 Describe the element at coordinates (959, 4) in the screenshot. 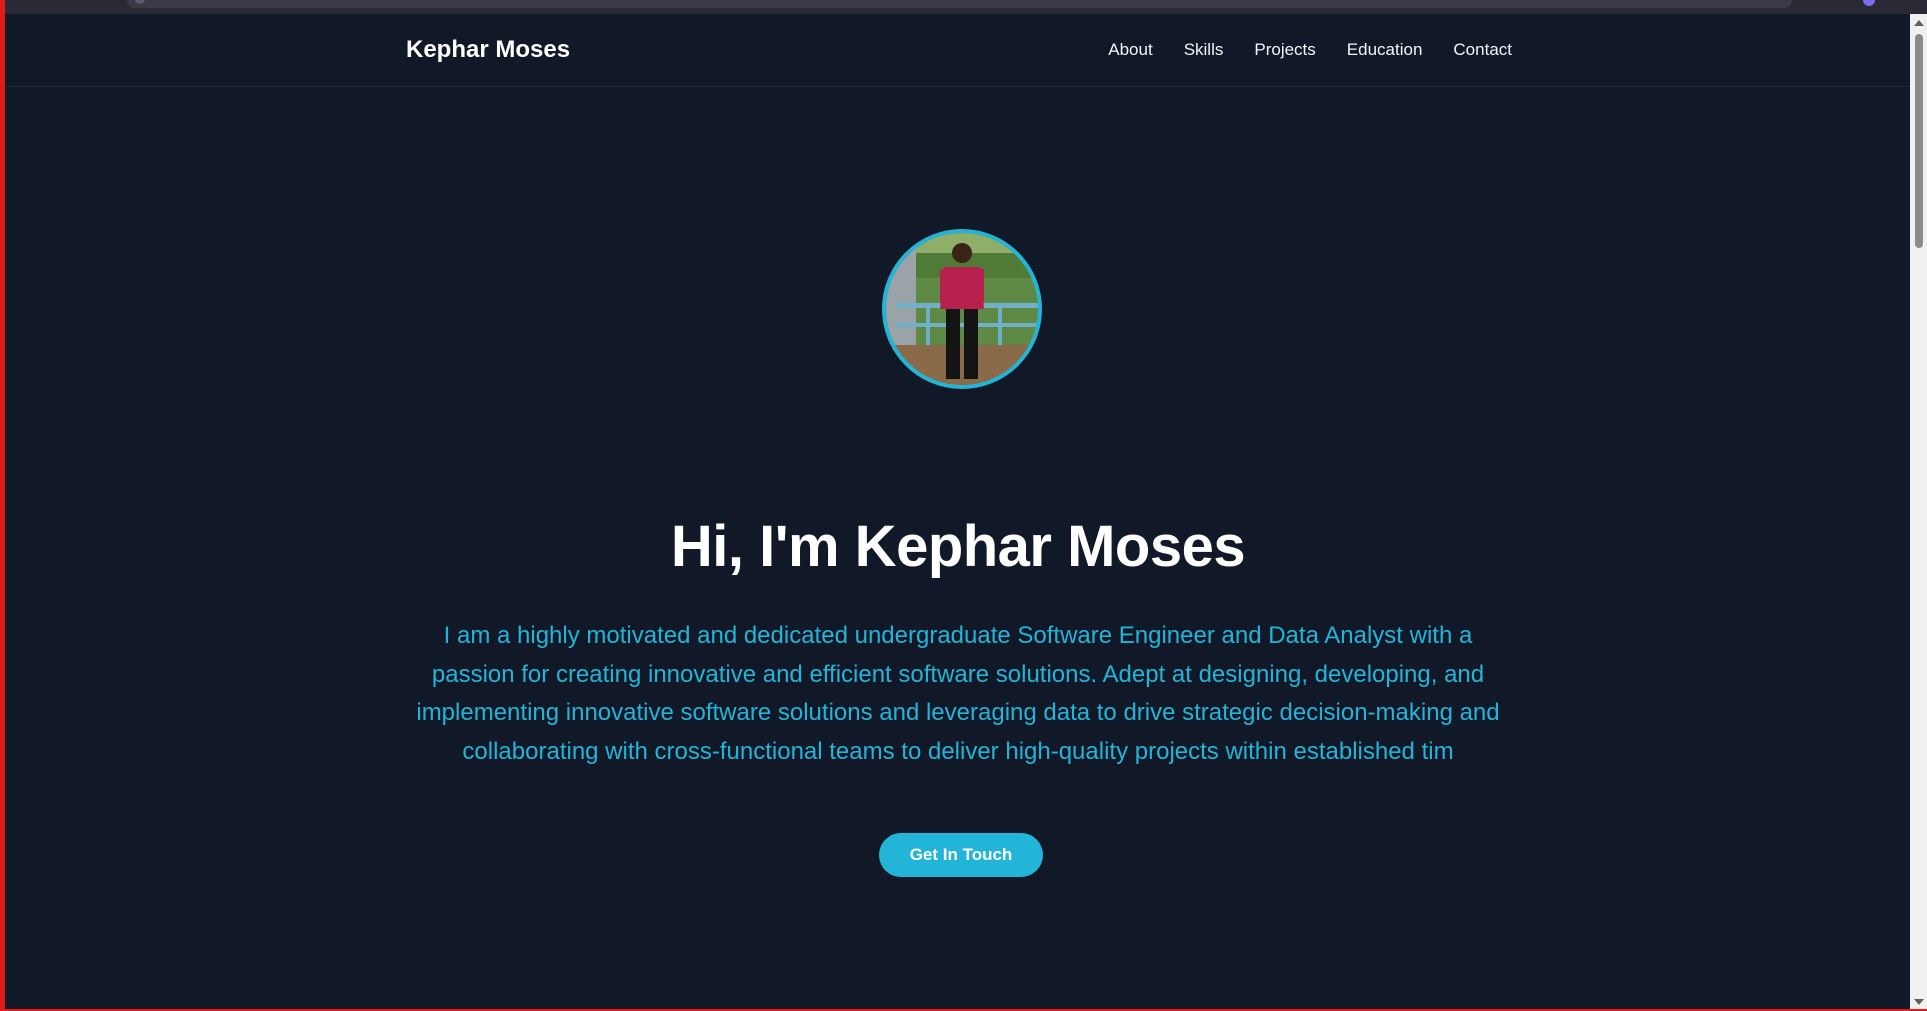

I see `address-bar` at that location.